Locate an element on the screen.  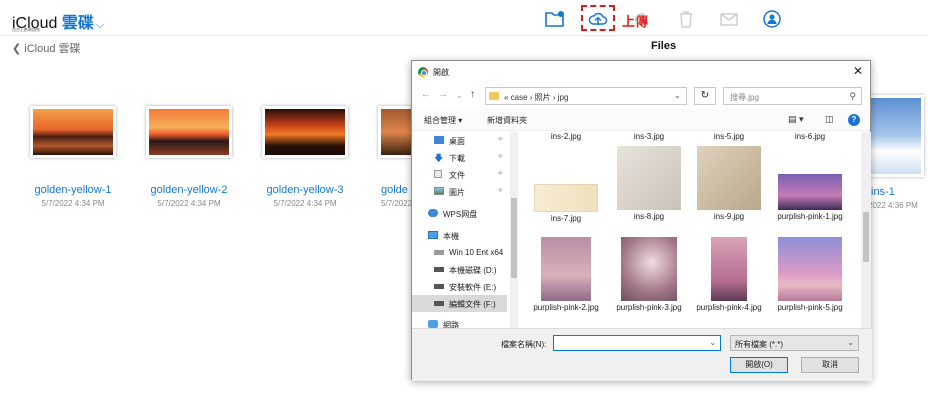
tree-label: Win 10 Ent x64 is located at coordinates (476, 252).